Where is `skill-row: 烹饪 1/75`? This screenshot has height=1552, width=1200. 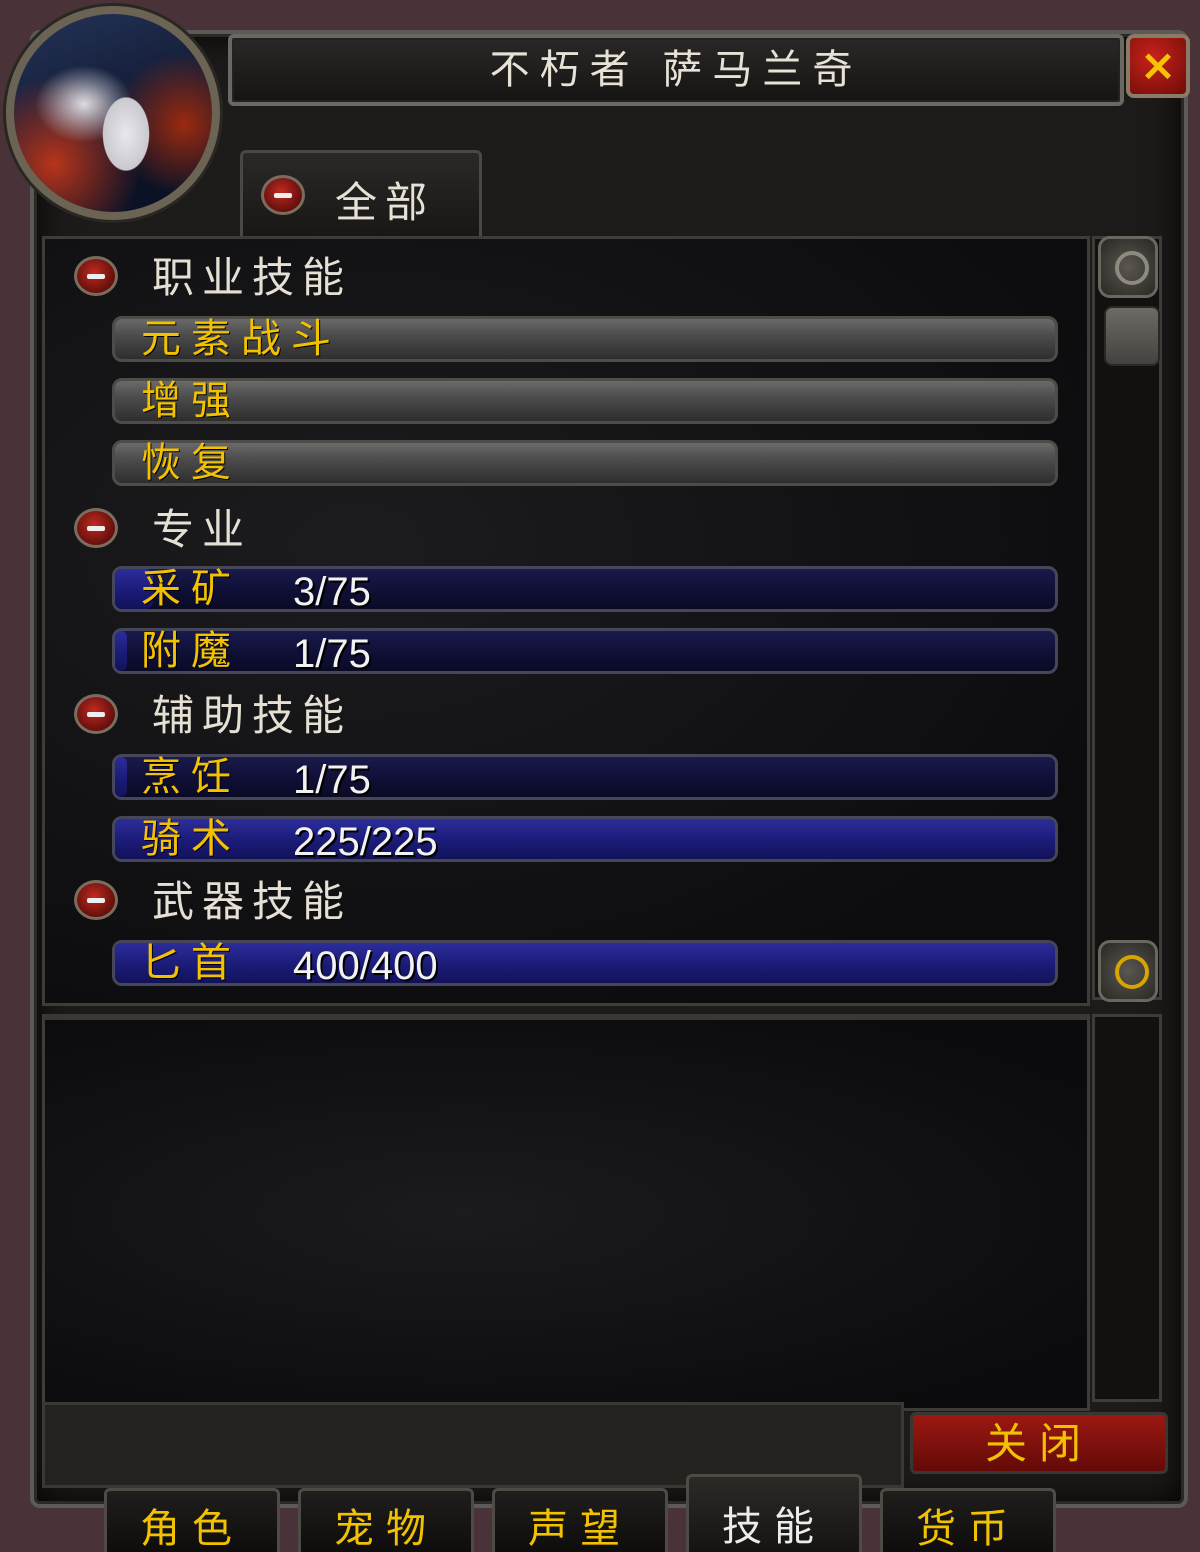 skill-row: 烹饪 1/75 is located at coordinates (585, 778).